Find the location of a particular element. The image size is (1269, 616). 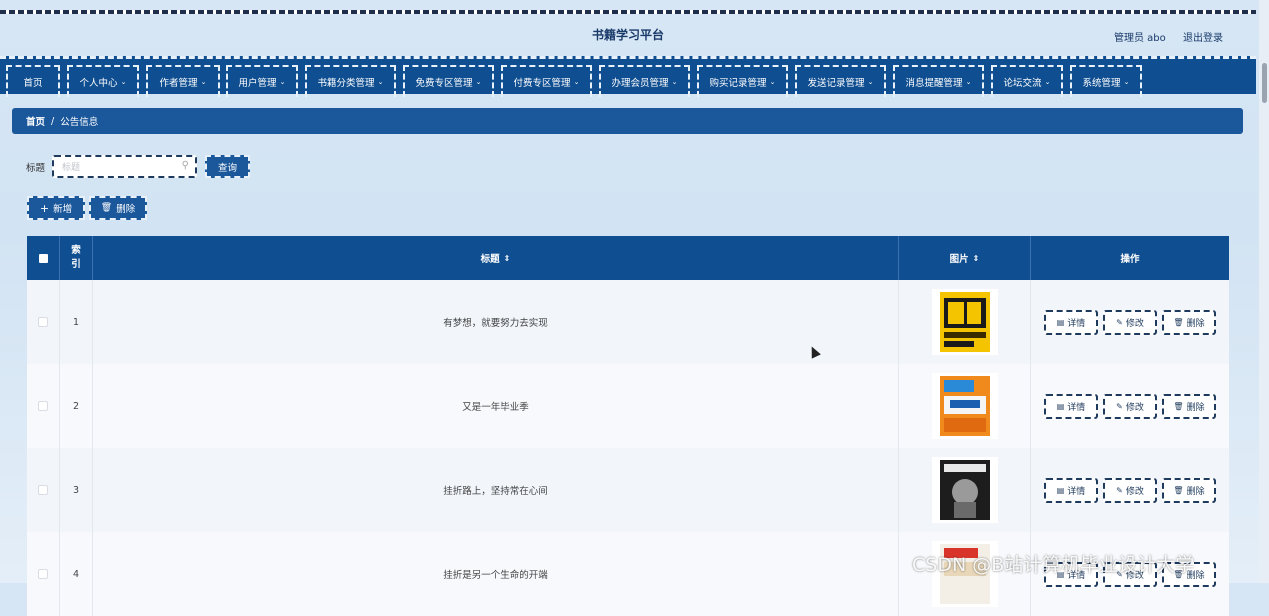

nav-label: 系统管理 is located at coordinates (1101, 83).